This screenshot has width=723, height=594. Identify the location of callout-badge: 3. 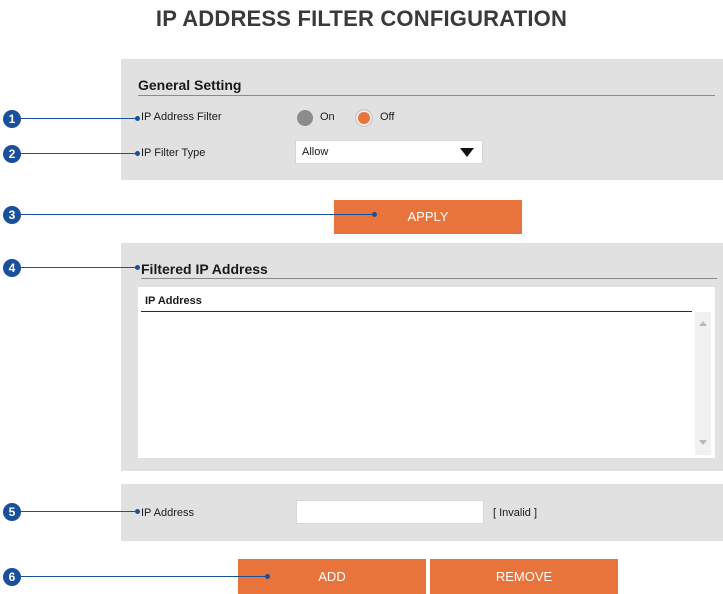
(12, 215).